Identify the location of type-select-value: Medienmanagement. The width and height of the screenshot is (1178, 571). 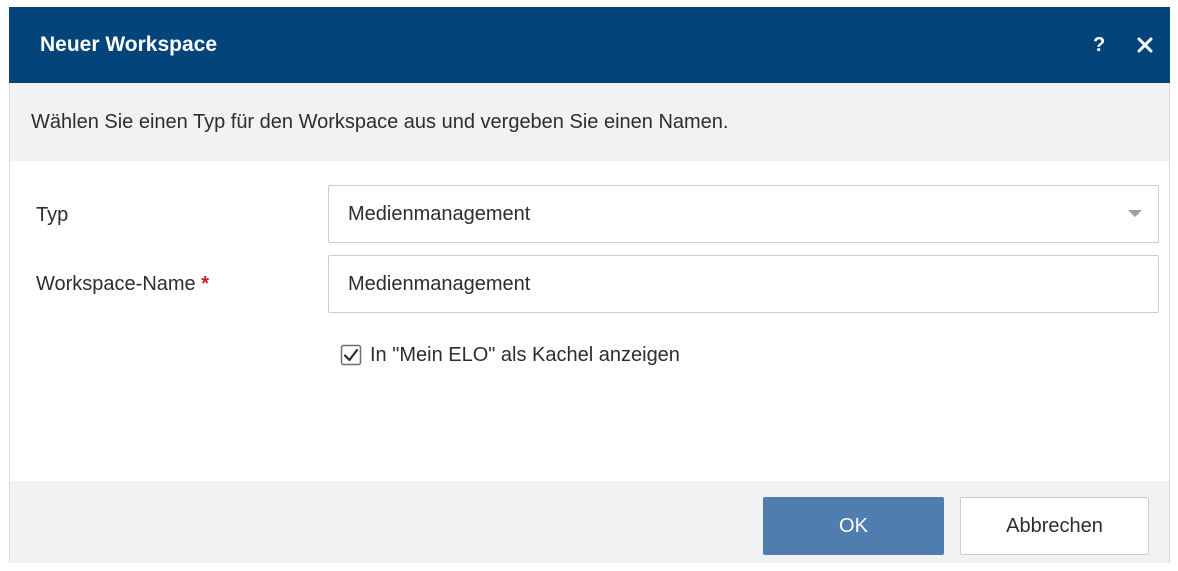
(439, 214).